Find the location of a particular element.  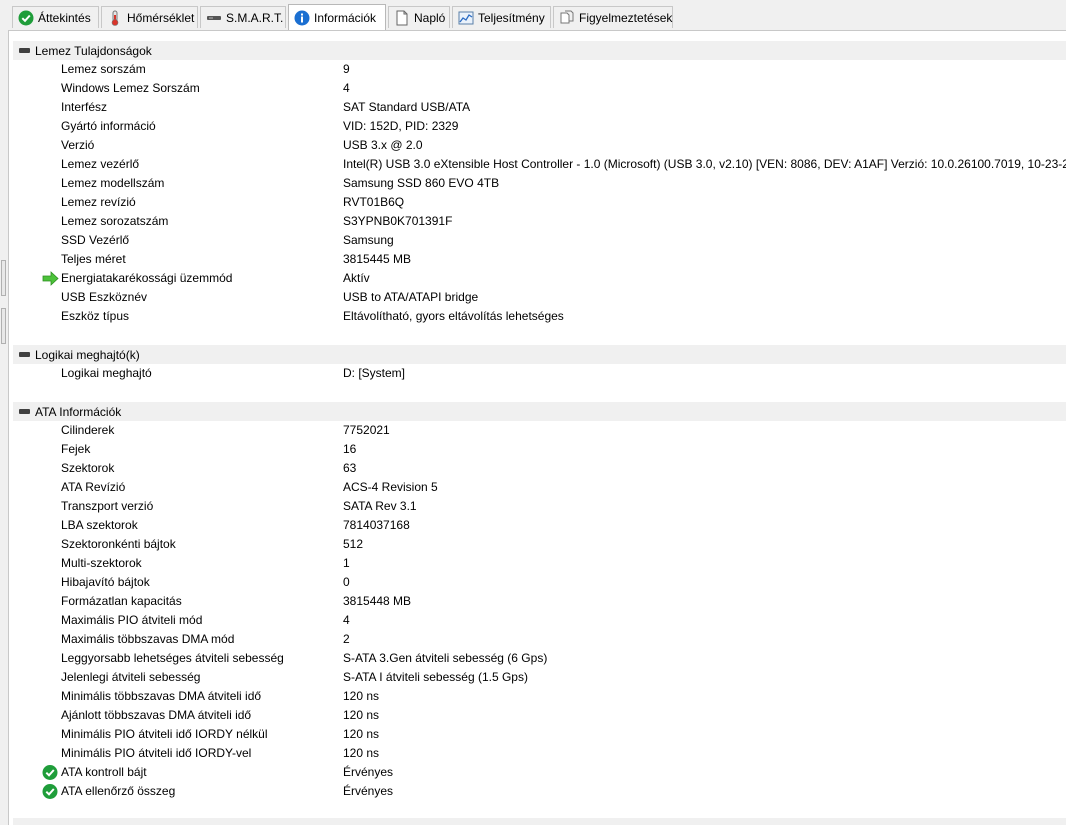

tab-warnings: Figyelmeztetések is located at coordinates (613, 17).